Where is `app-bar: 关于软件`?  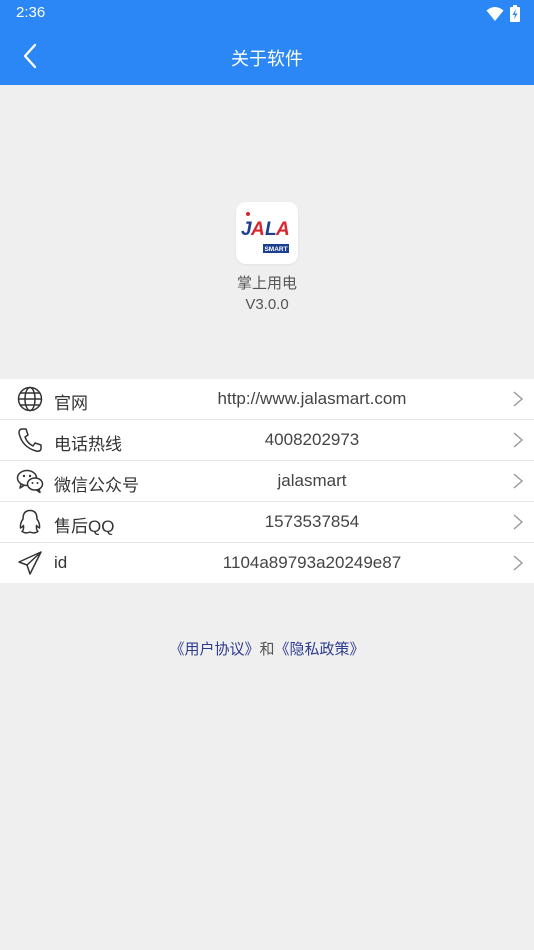 app-bar: 关于软件 is located at coordinates (267, 56).